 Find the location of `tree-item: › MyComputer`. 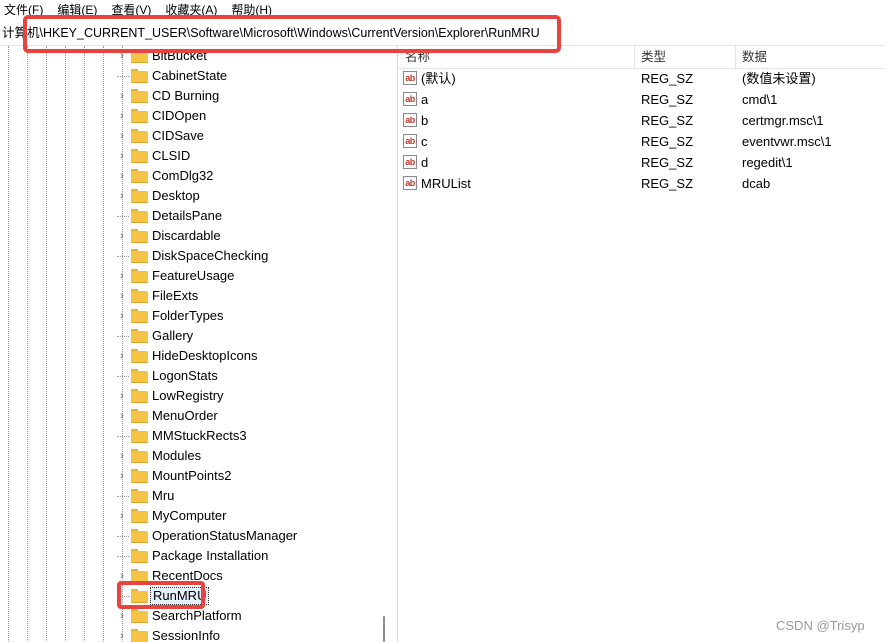

tree-item: › MyComputer is located at coordinates (190, 516).